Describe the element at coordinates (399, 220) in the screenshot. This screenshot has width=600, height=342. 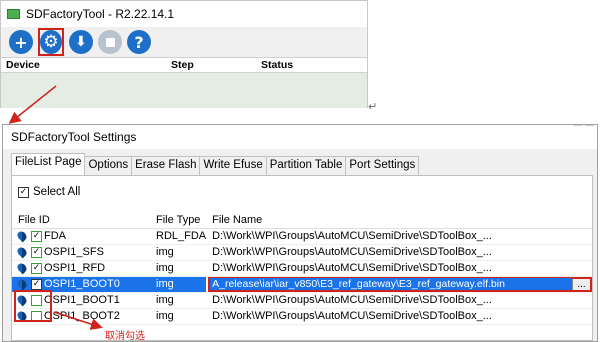
I see `col-file-name: File Name` at that location.